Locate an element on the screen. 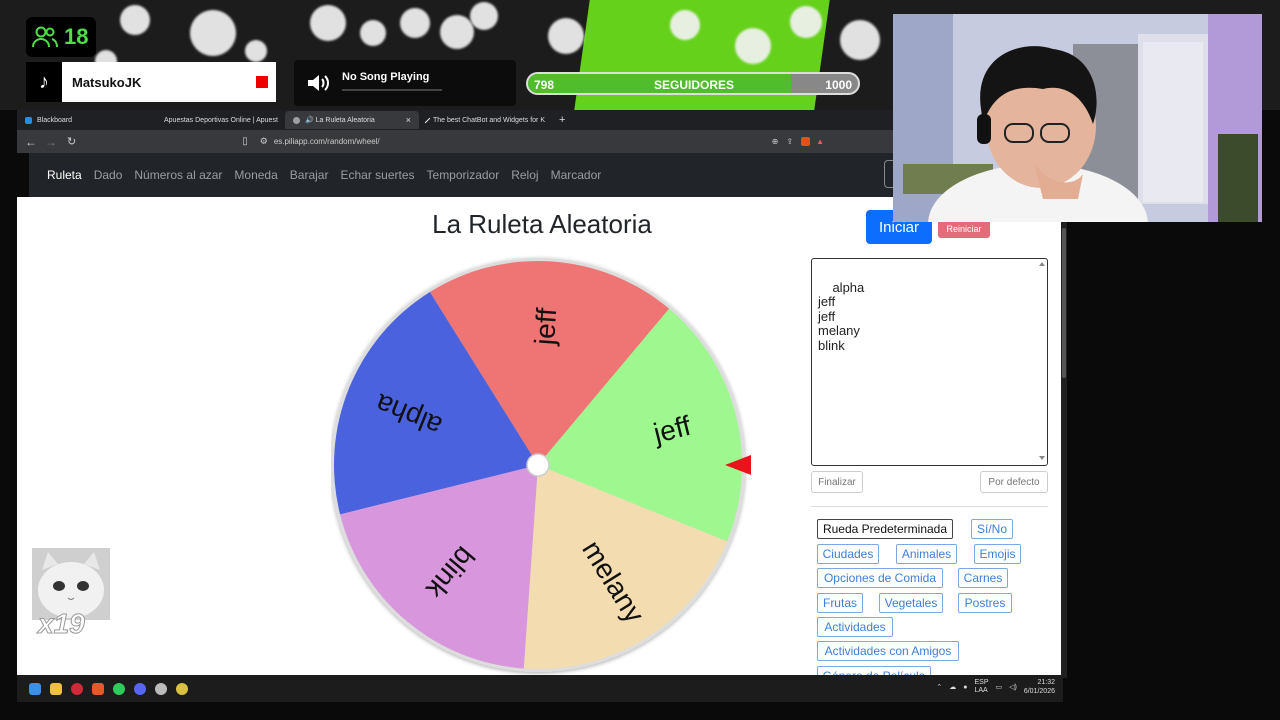  monitor-icon: ▭ is located at coordinates (999, 687).